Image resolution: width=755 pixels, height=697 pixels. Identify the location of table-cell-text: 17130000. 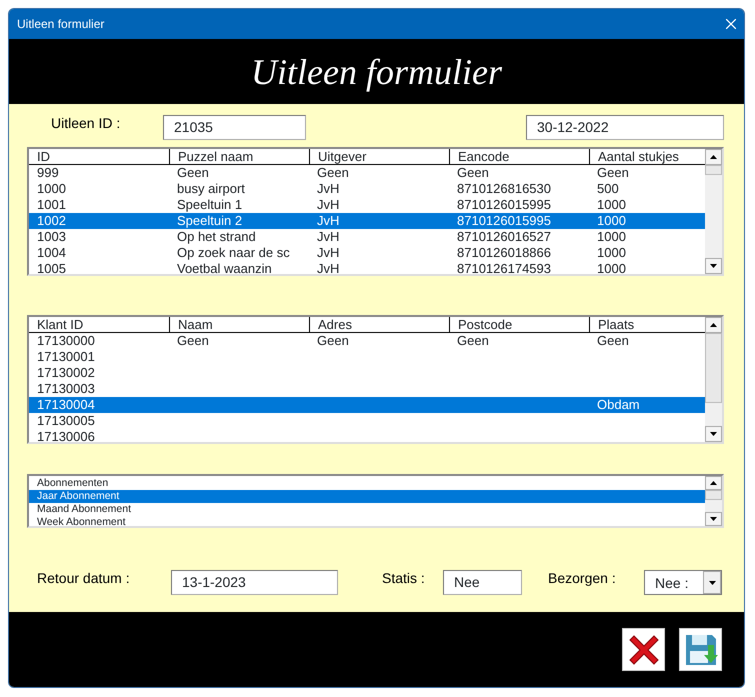
(66, 341).